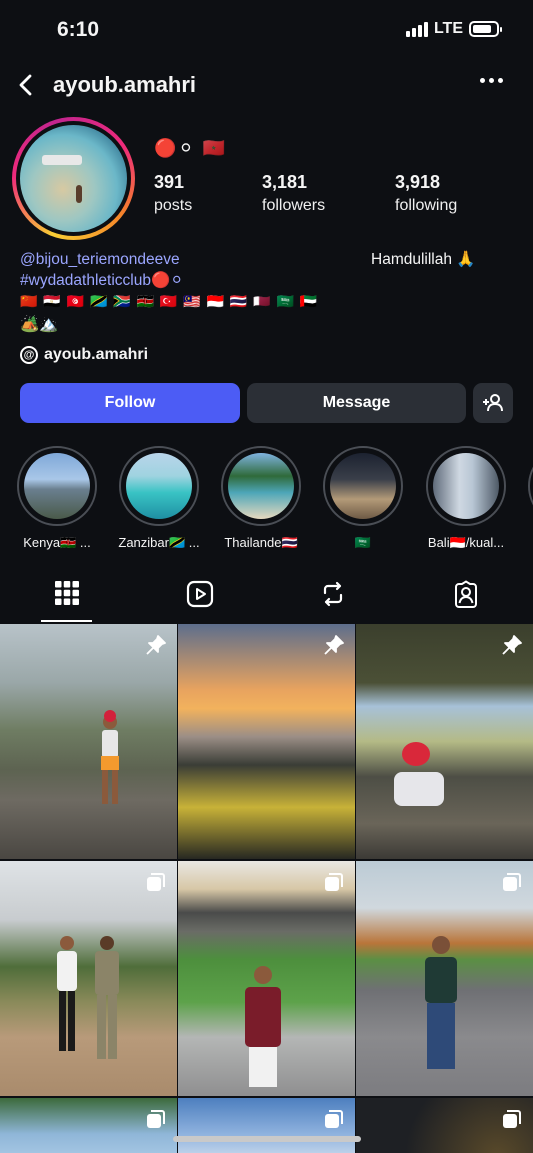  I want to click on more-options-icon, so click(491, 80).